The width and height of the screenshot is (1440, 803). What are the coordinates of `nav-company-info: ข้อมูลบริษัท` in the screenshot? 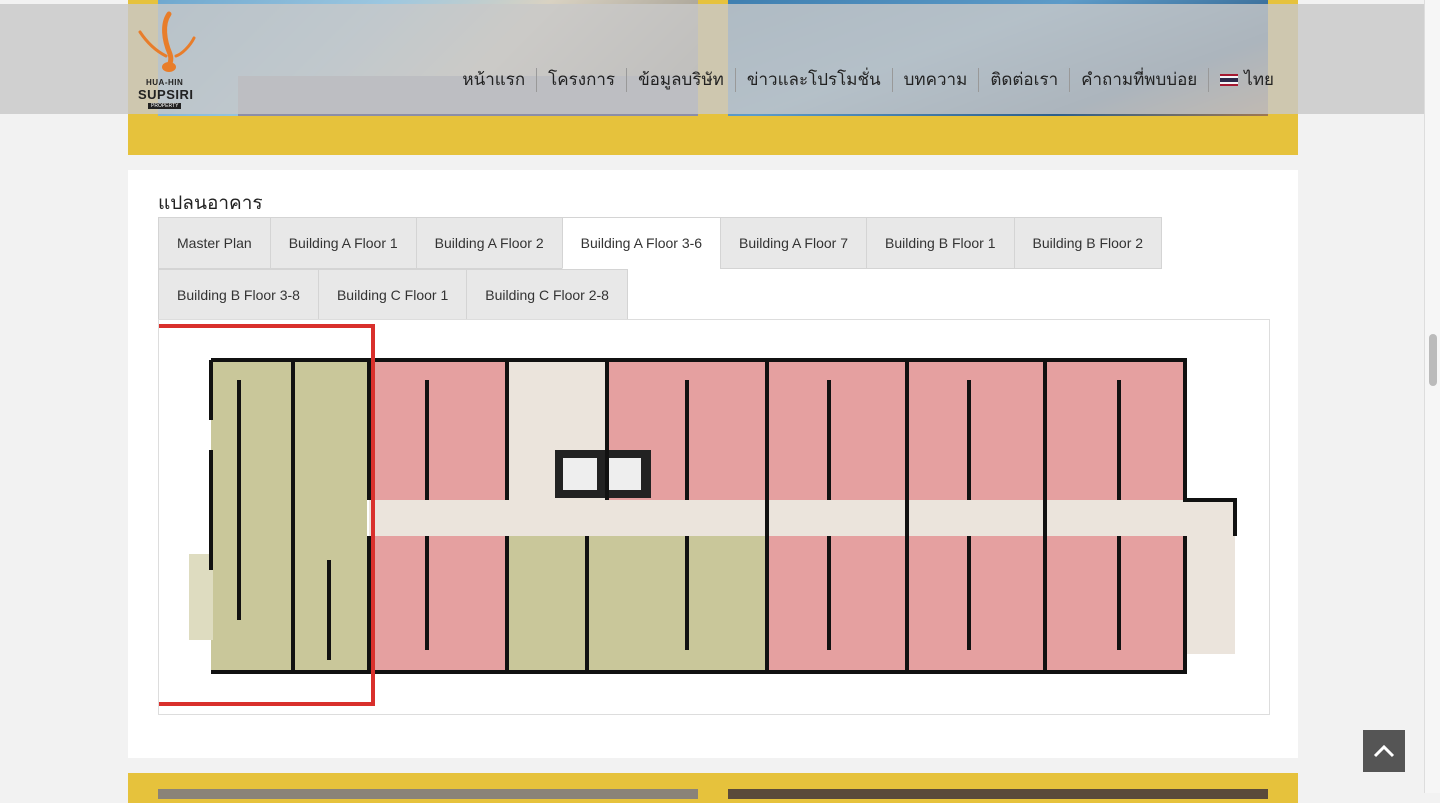 It's located at (680, 80).